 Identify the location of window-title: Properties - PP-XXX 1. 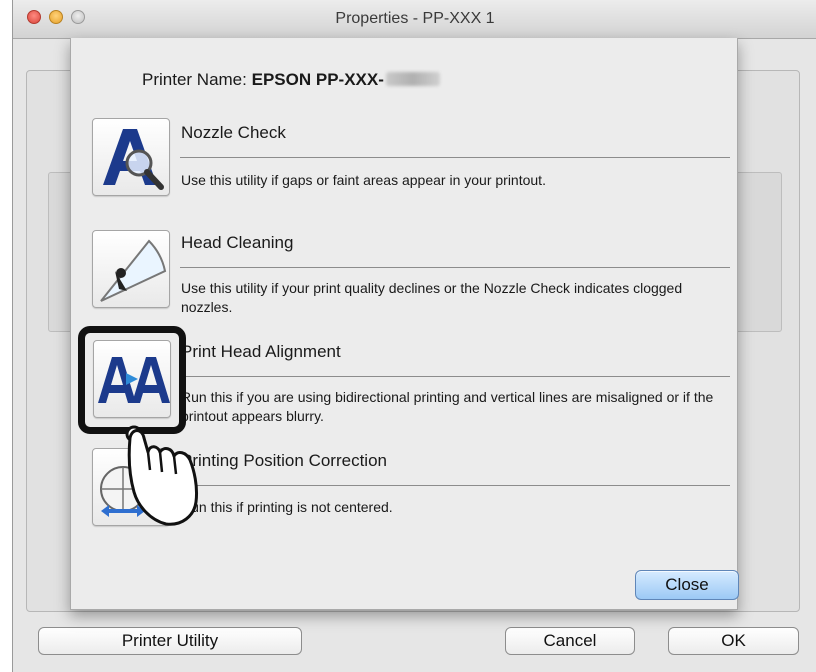
(415, 18).